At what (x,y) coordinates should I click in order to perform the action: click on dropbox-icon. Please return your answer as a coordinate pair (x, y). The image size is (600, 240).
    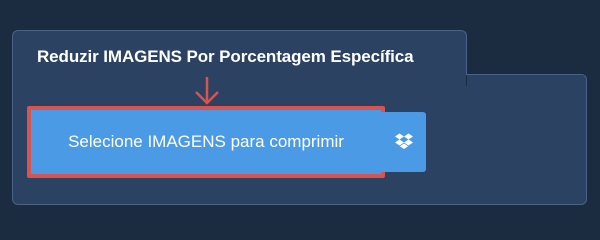
    Looking at the image, I should click on (403, 141).